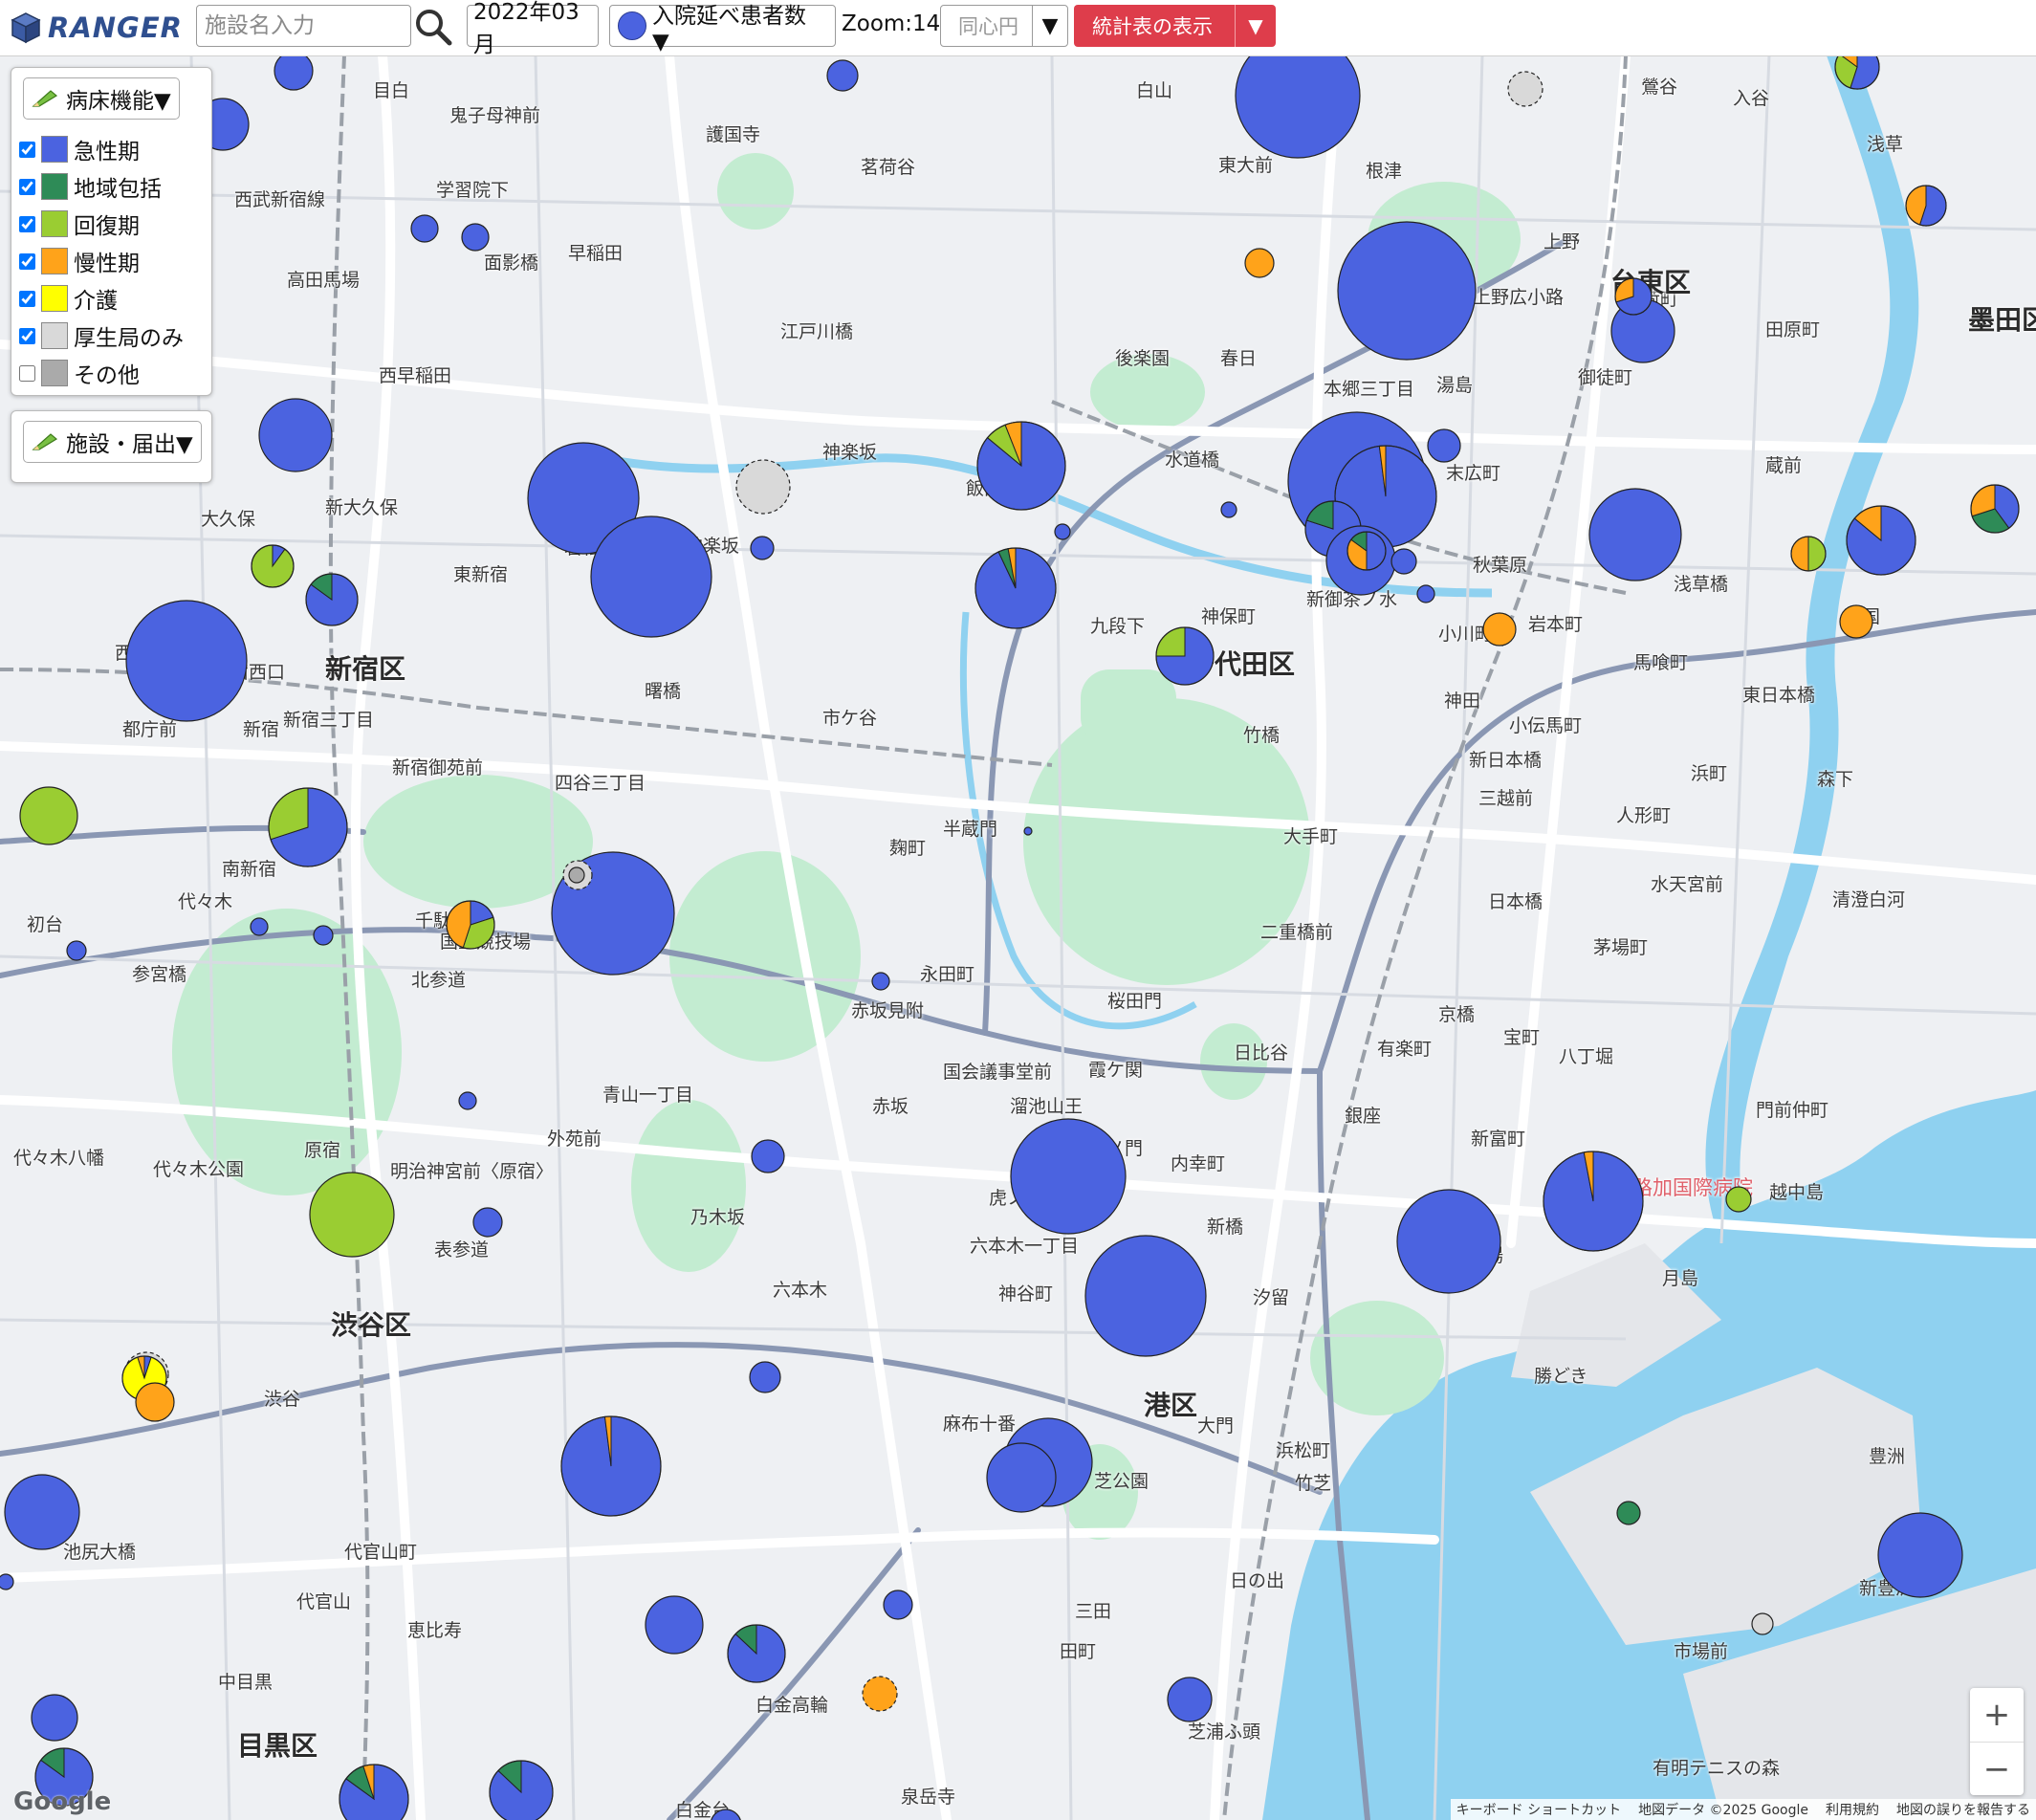 The width and height of the screenshot is (2036, 1820). Describe the element at coordinates (533, 28) in the screenshot. I see `month-selector: 2022年03月` at that location.